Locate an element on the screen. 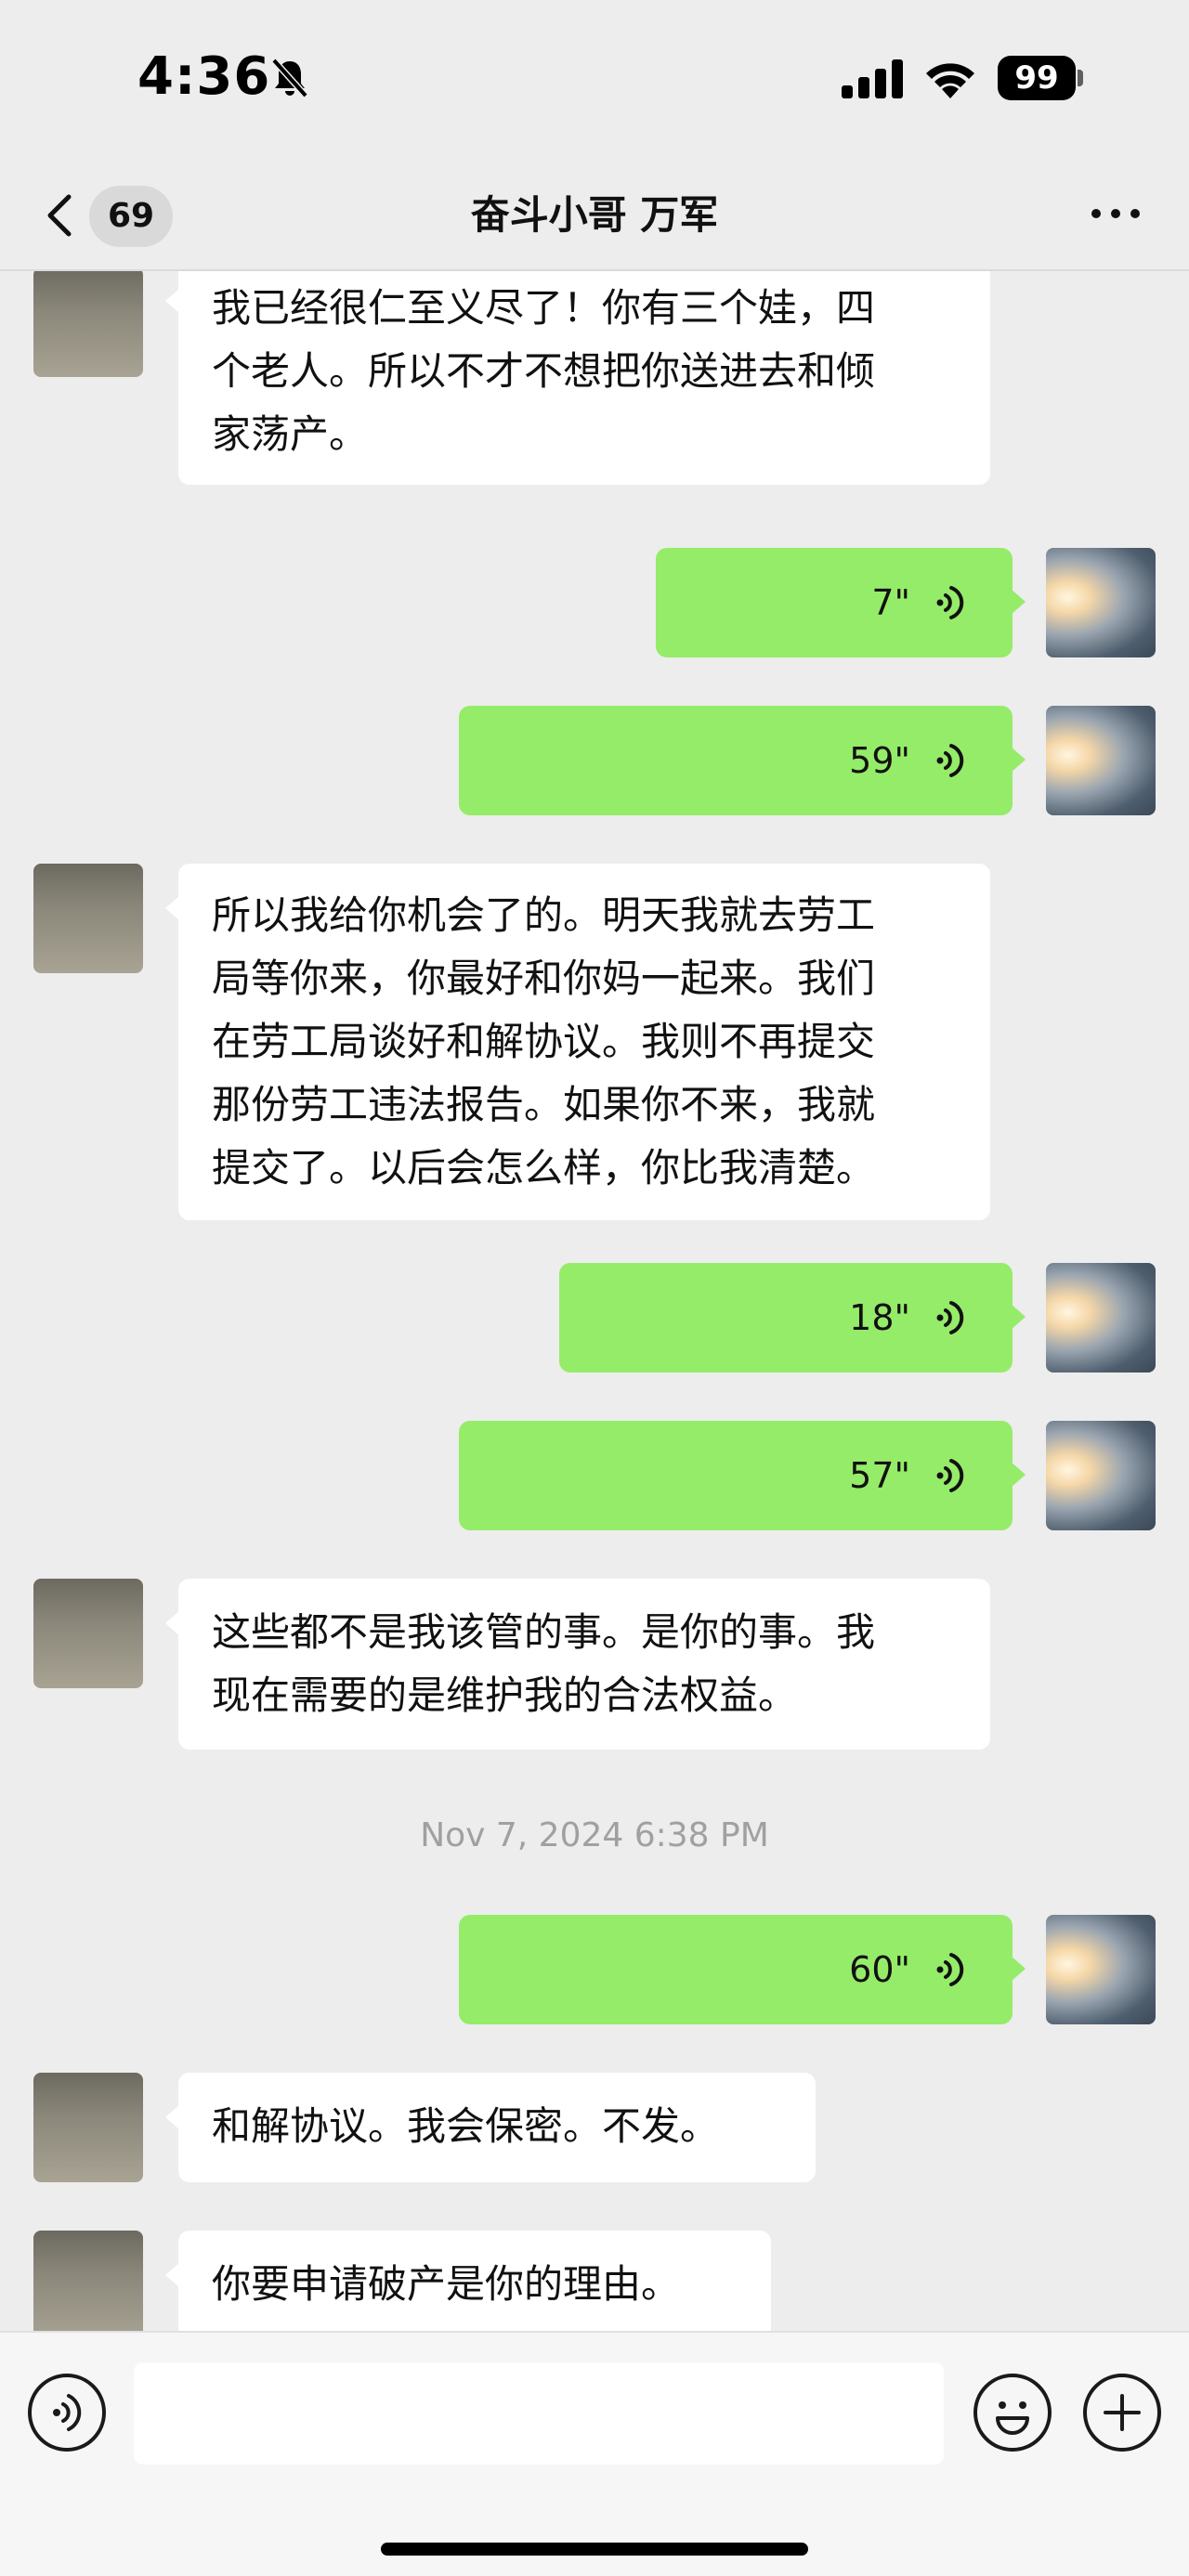 This screenshot has height=2576, width=1189. message-bubble-incoming: 你要申请破产是你的理由。 is located at coordinates (468, 2281).